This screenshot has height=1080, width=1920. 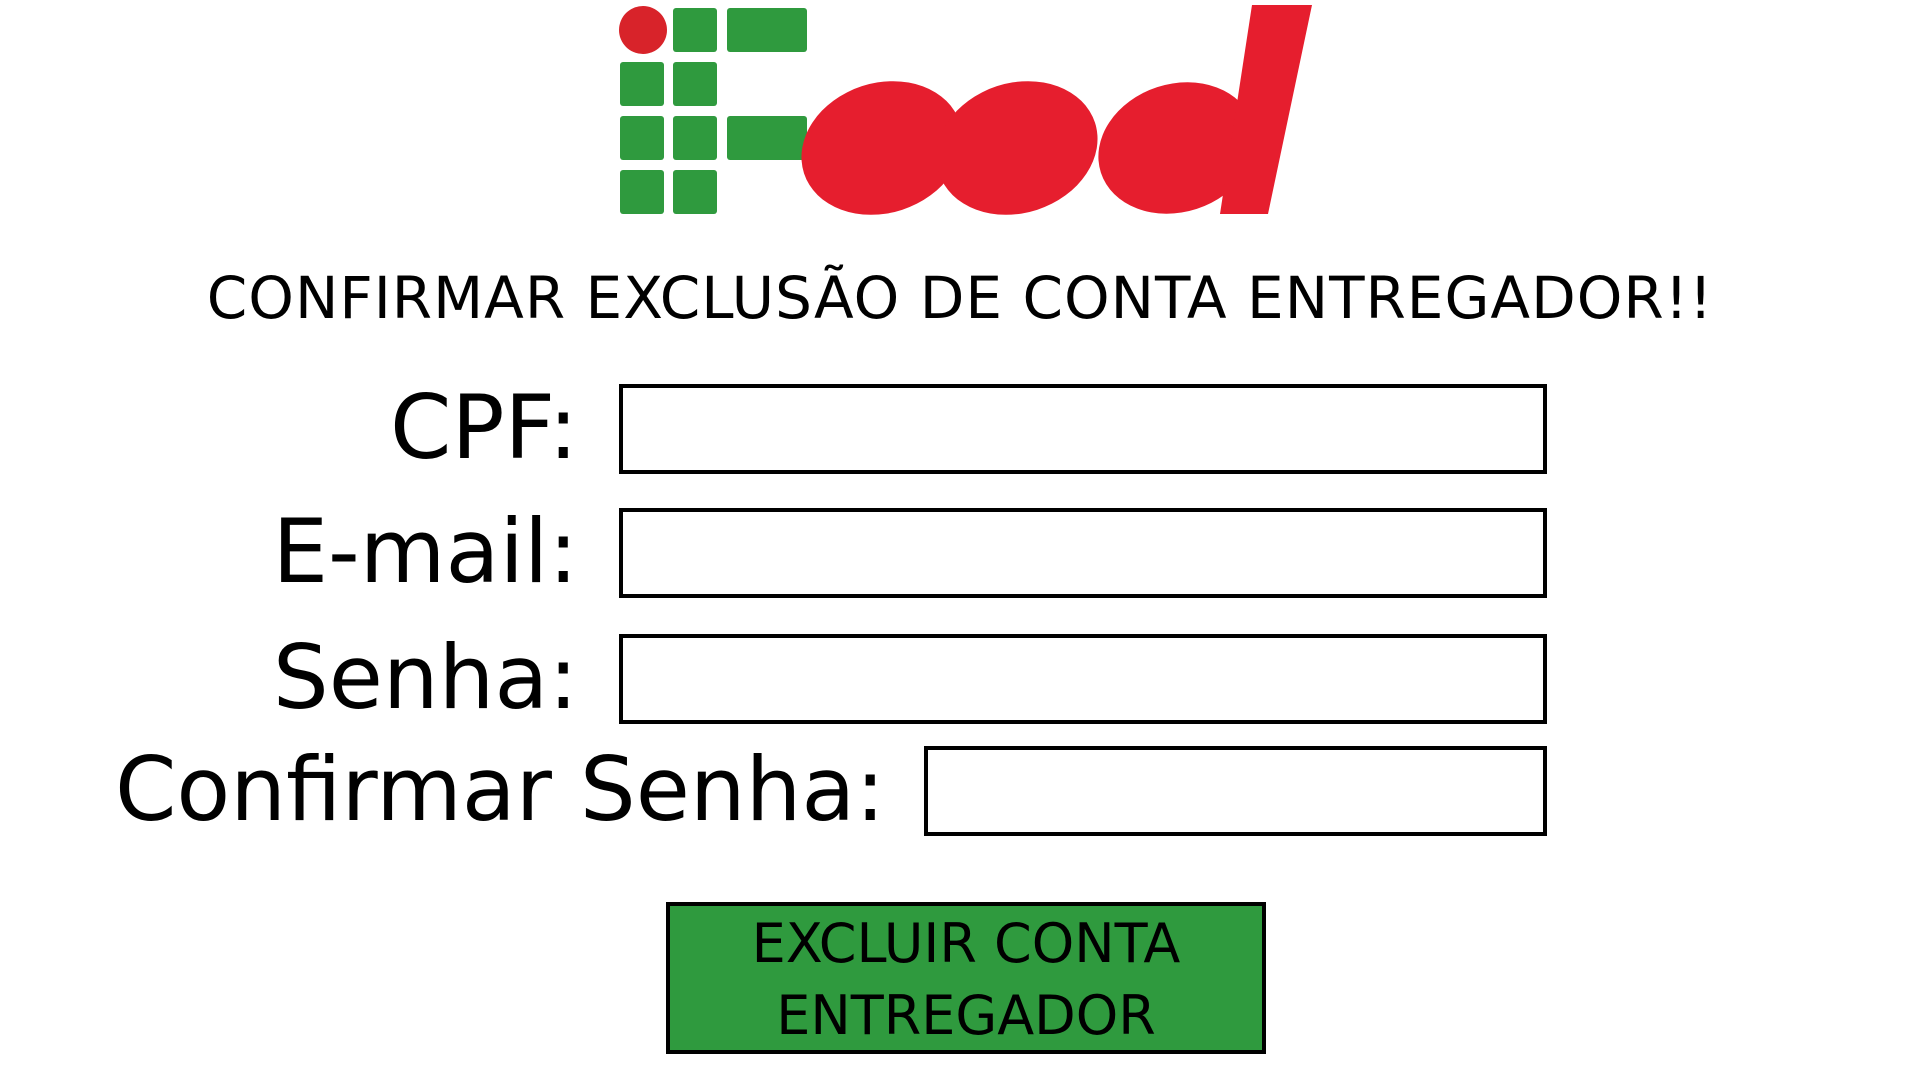 I want to click on cpf-label: CPF:, so click(x=484, y=427).